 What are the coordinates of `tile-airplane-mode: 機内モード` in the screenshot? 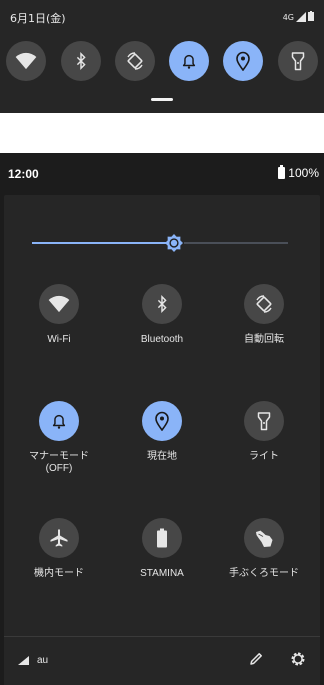 It's located at (59, 558).